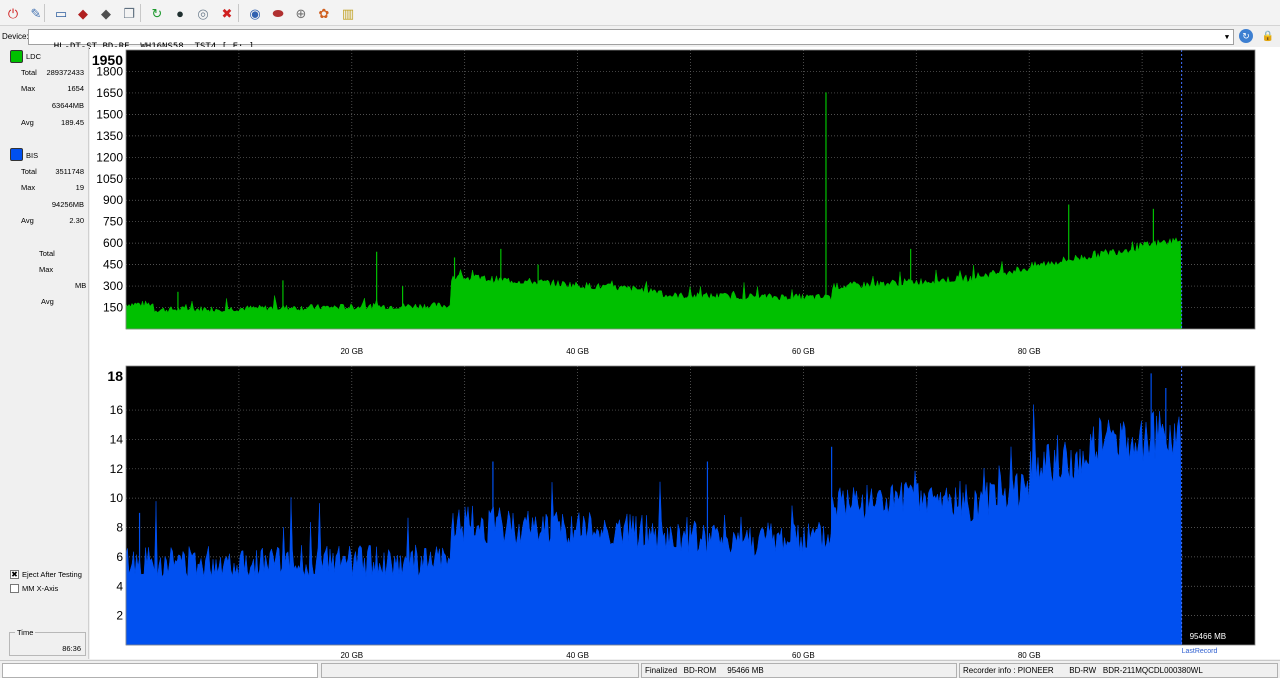 This screenshot has height=678, width=1280. What do you see at coordinates (34, 56) in the screenshot?
I see `ldc-legend-label: LDC` at bounding box center [34, 56].